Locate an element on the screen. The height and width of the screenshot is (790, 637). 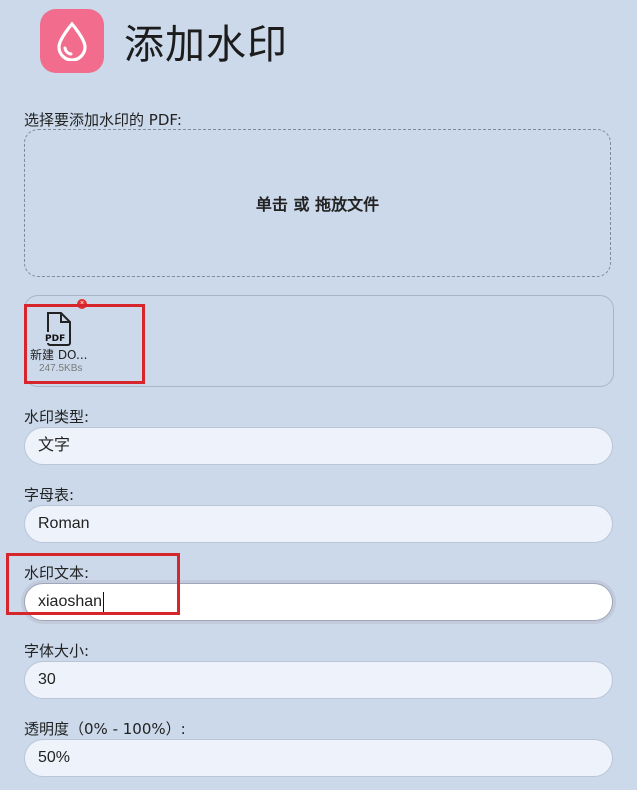
alphabet-select: Roman is located at coordinates (318, 524).